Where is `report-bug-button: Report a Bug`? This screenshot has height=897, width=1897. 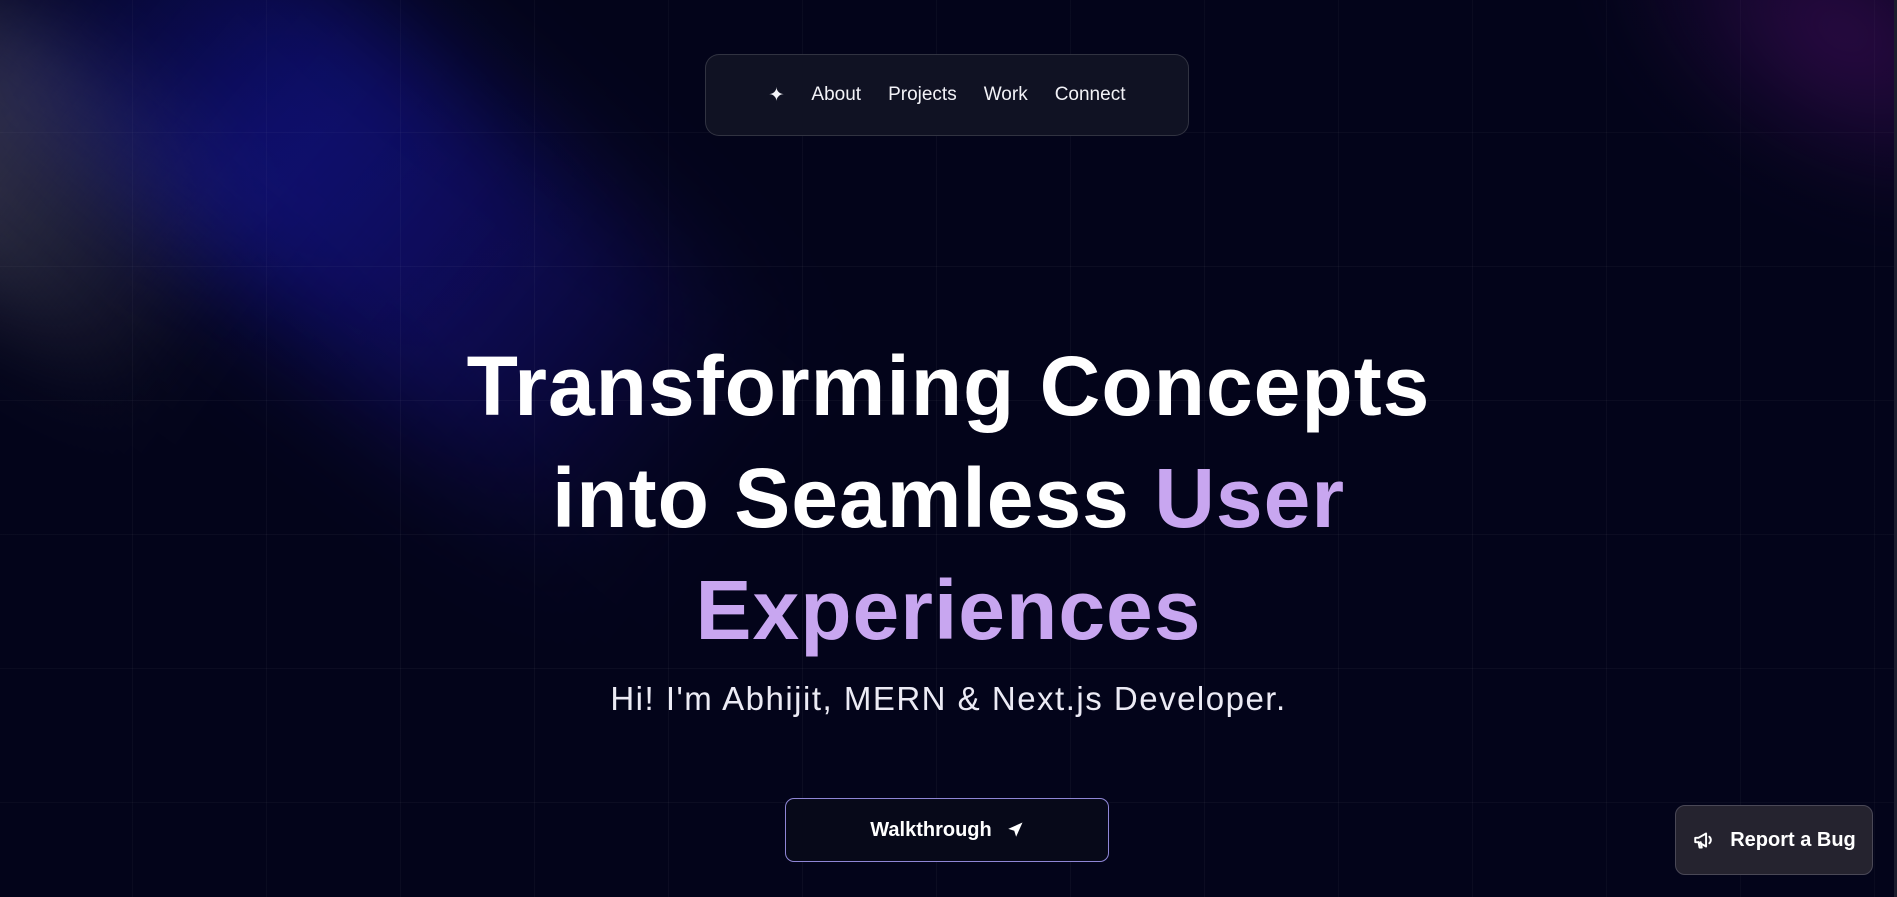
report-bug-button: Report a Bug is located at coordinates (1774, 840).